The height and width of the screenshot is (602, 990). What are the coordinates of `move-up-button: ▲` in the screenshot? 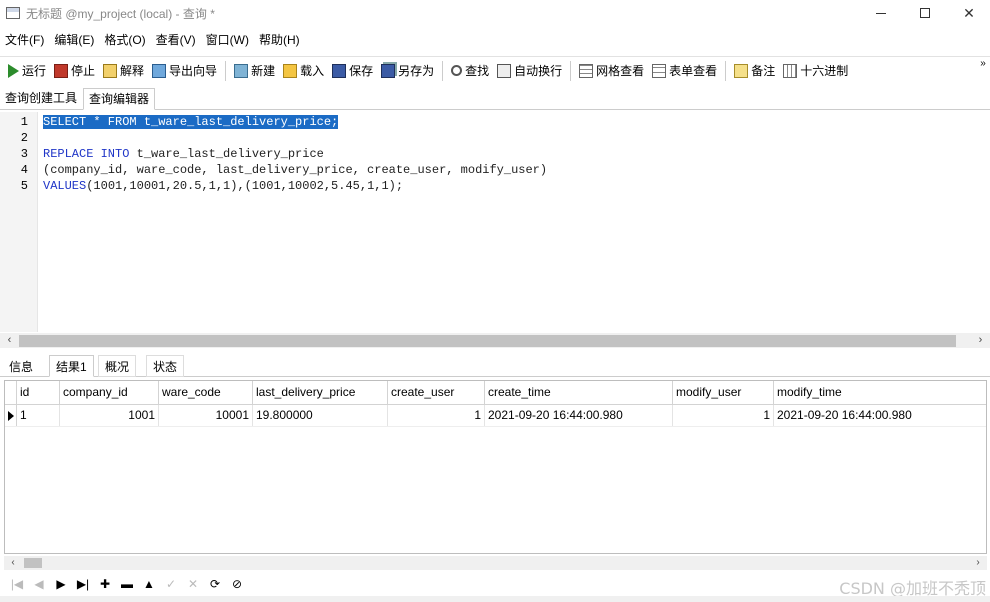 It's located at (149, 584).